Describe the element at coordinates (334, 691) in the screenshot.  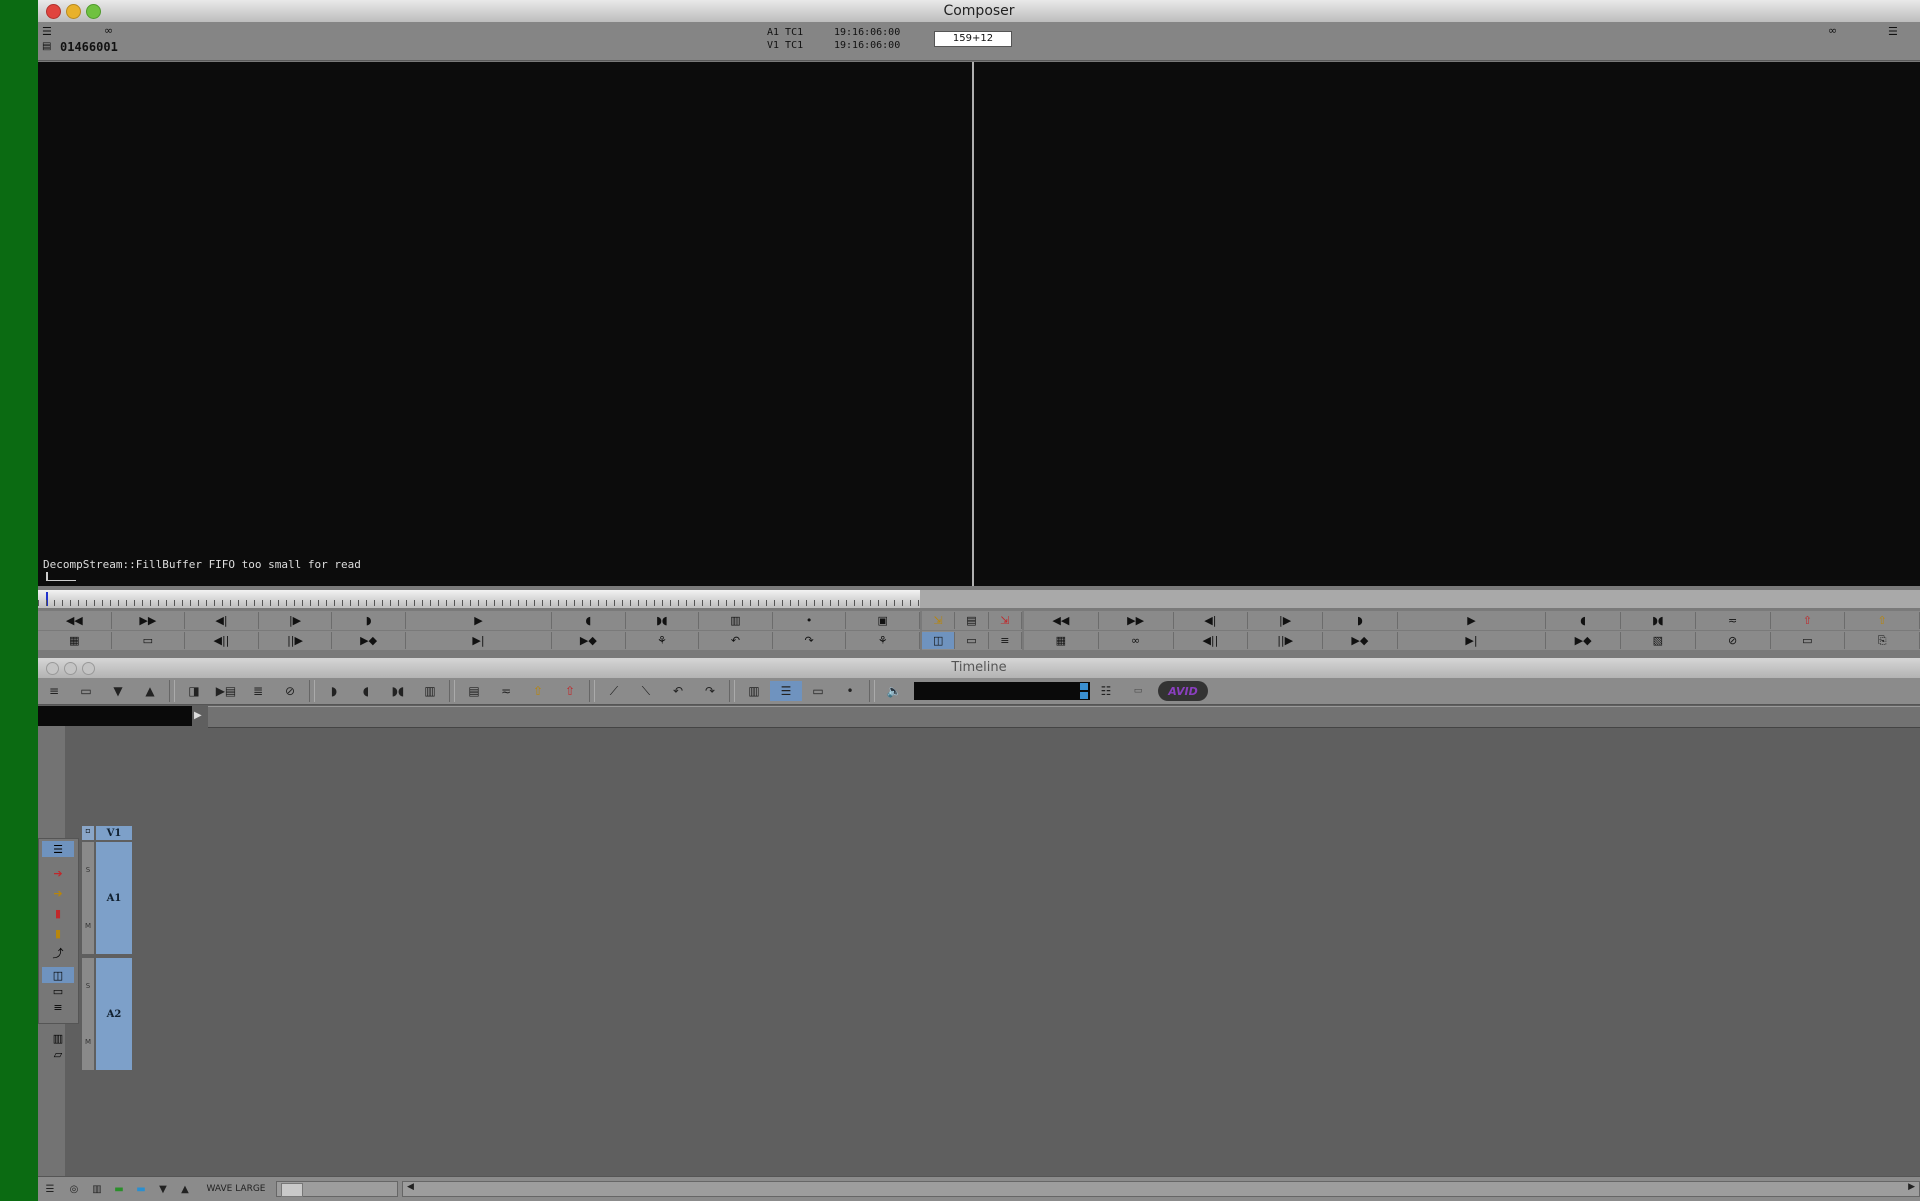
I see `timeline-mark-out-icon: ◗` at that location.